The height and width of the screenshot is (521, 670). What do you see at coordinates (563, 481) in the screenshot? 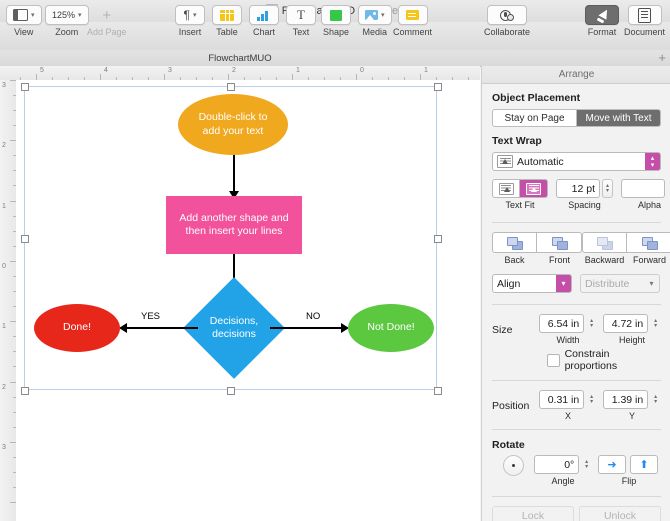
I see `angle-caption: Angle` at bounding box center [563, 481].